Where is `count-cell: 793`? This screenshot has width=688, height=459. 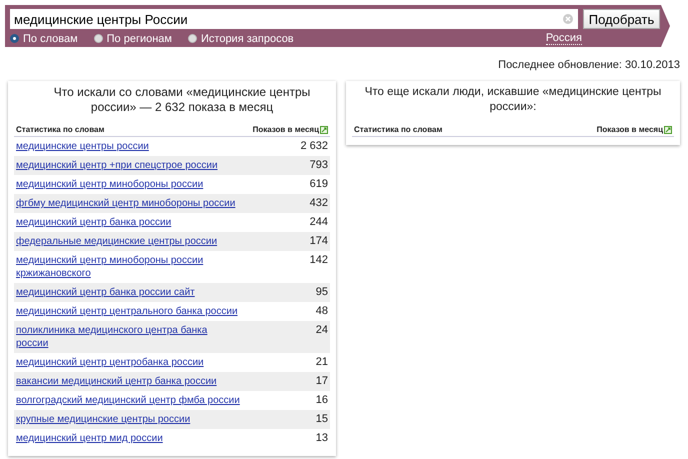 count-cell: 793 is located at coordinates (319, 165).